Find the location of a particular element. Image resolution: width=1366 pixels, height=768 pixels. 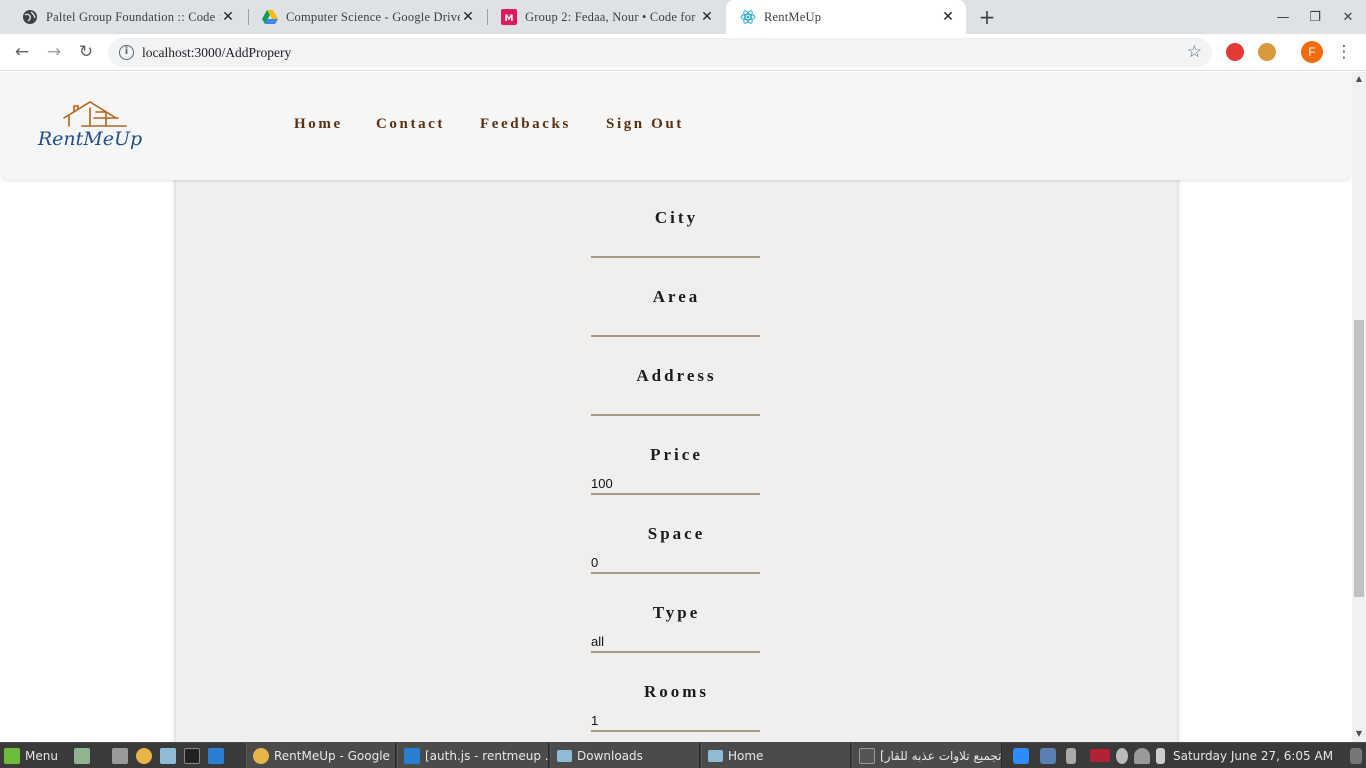

page-scrollbar: ▲ ▼ is located at coordinates (1359, 407).